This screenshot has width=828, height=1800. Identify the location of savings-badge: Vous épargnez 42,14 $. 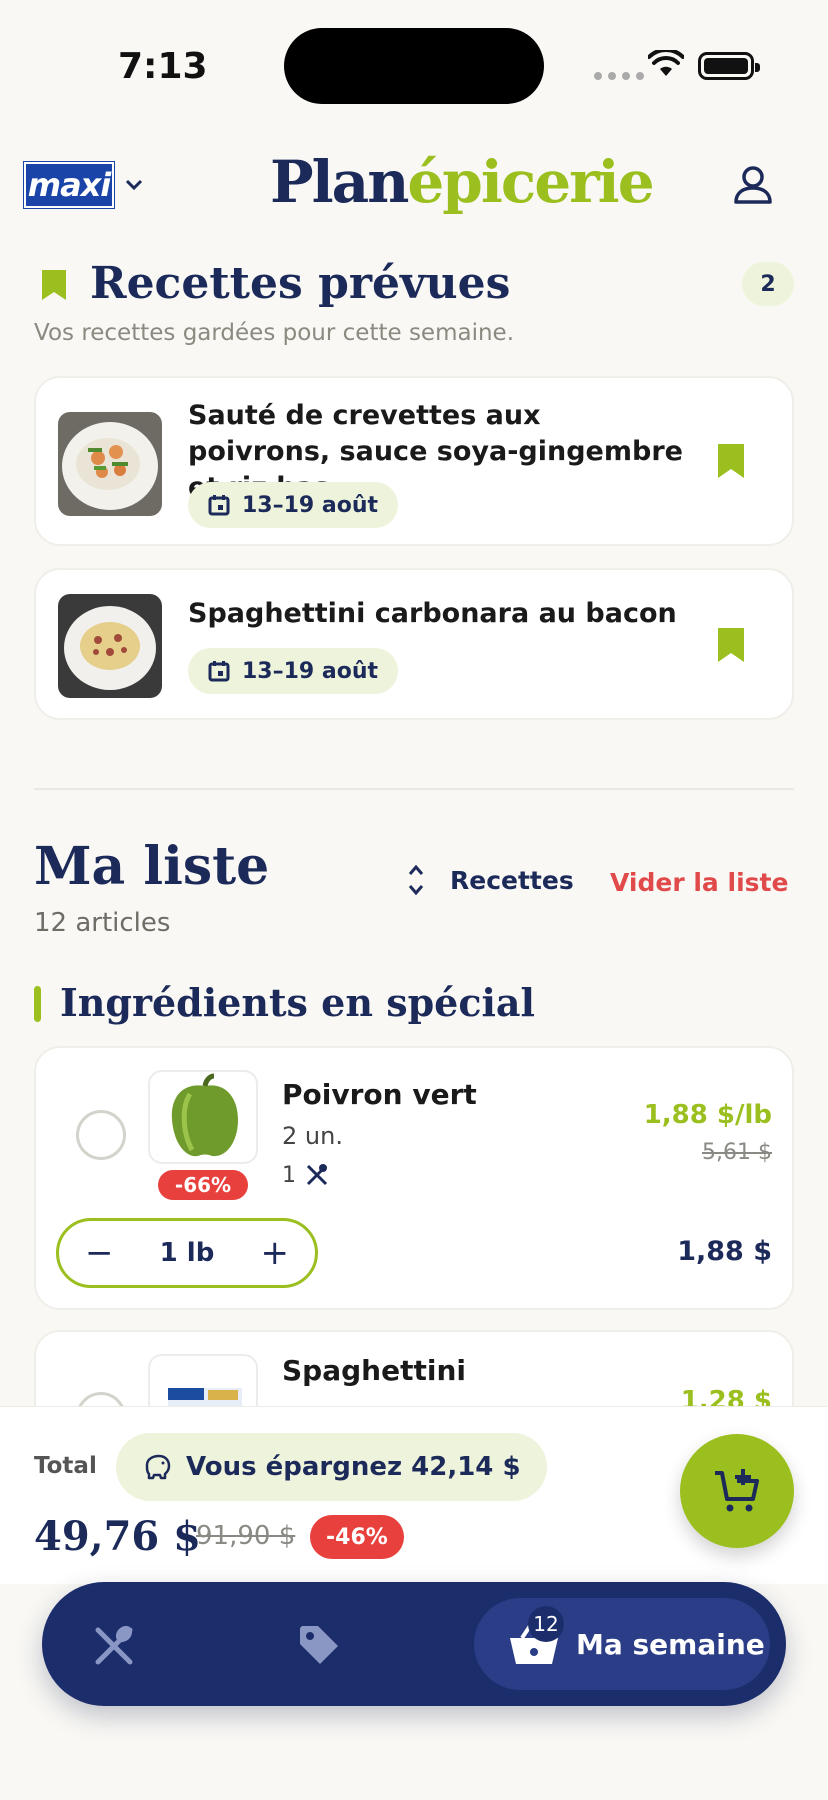
(331, 1467).